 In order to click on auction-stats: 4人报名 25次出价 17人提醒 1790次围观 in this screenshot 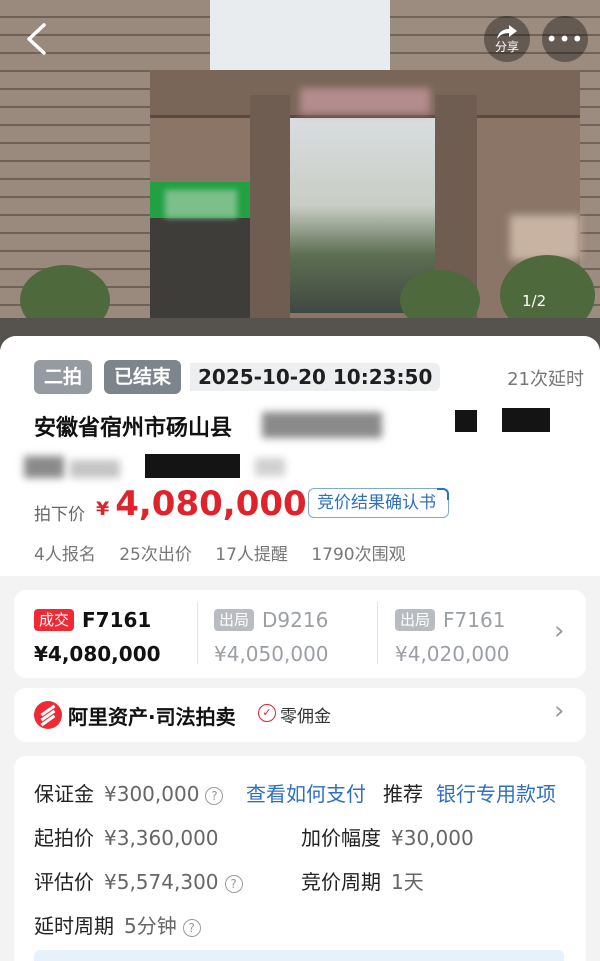, I will do `click(229, 552)`.